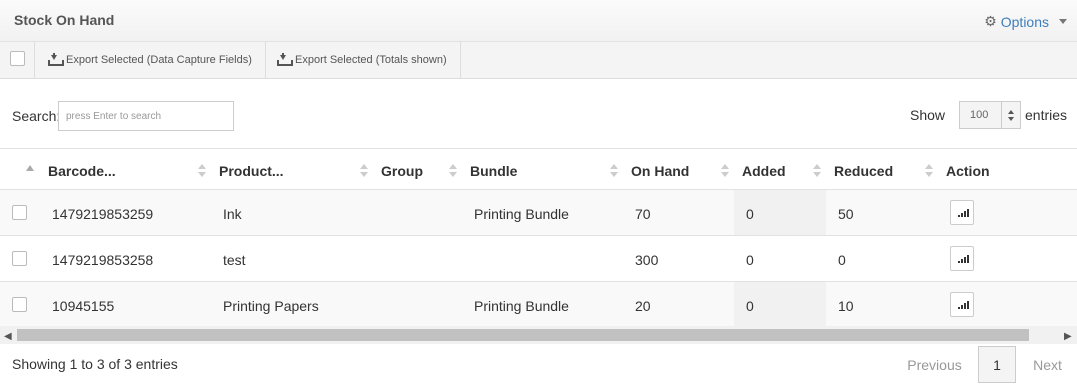 The height and width of the screenshot is (384, 1077). I want to click on cell-product: test, so click(234, 260).